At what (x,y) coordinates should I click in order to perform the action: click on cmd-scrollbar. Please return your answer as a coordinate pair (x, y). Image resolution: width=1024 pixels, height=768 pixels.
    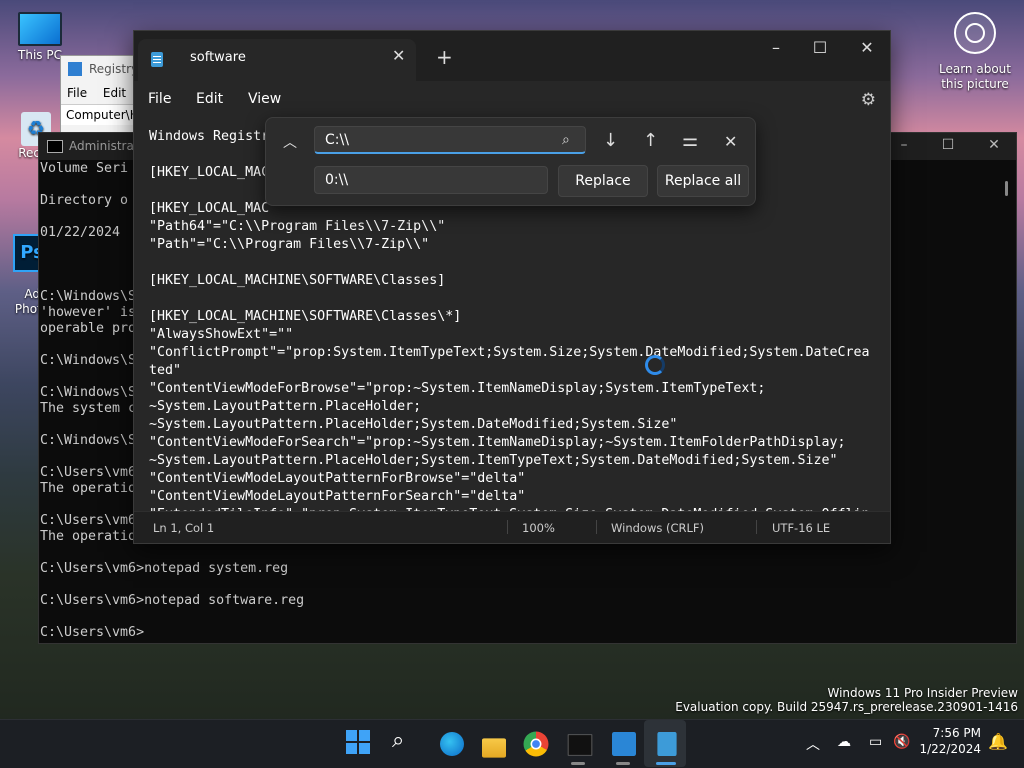
    Looking at the image, I should click on (1006, 188).